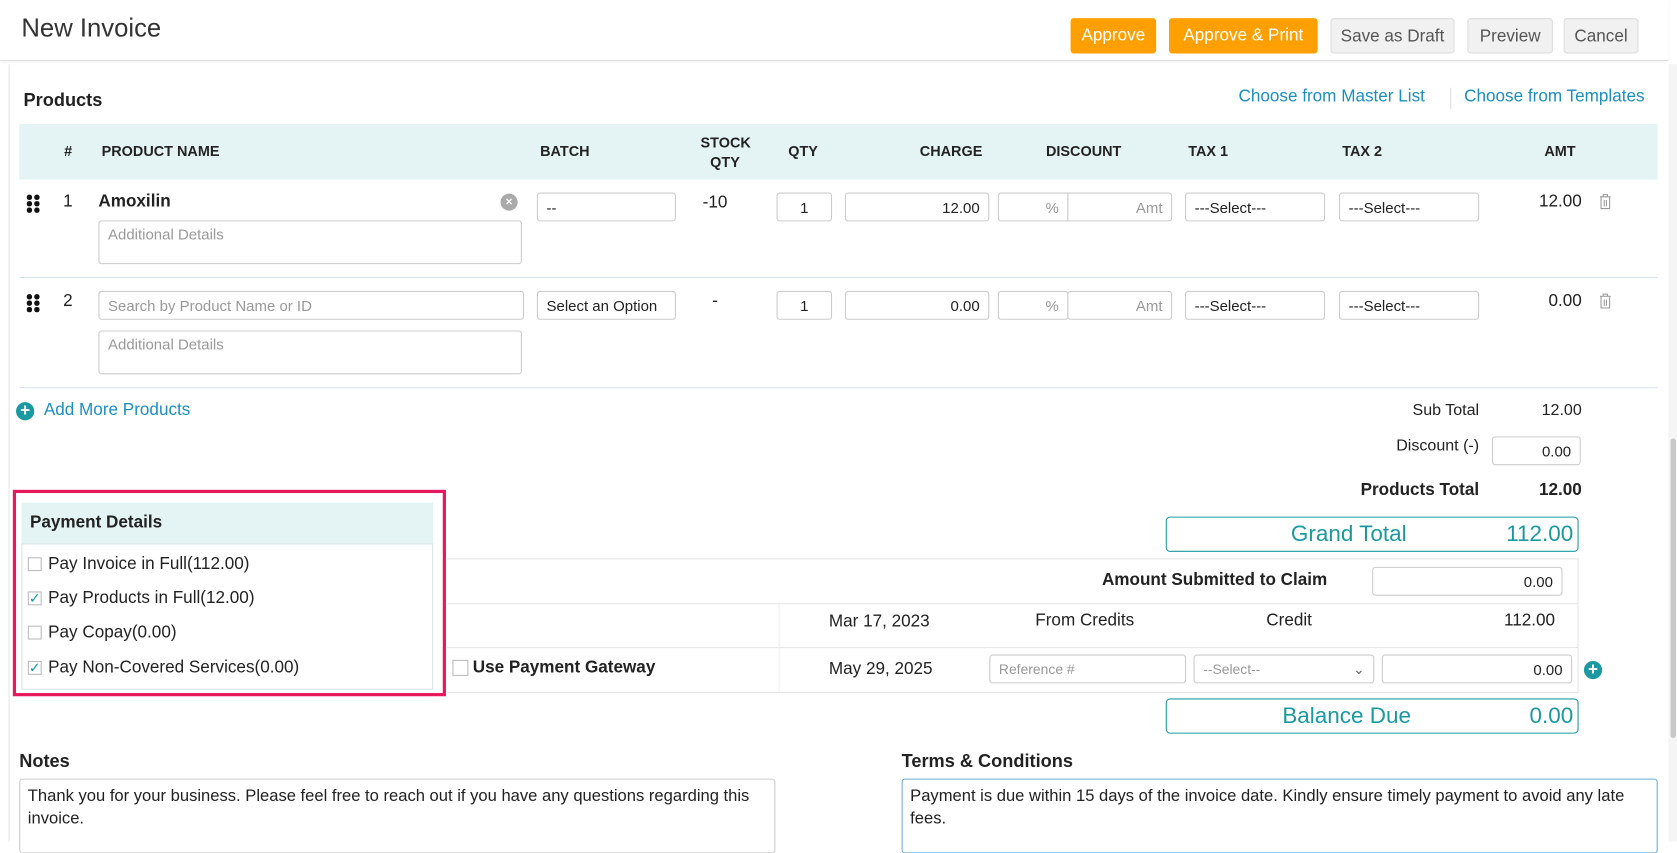 Image resolution: width=1677 pixels, height=853 pixels. What do you see at coordinates (1673, 588) in the screenshot?
I see `scrollbar-thumb` at bounding box center [1673, 588].